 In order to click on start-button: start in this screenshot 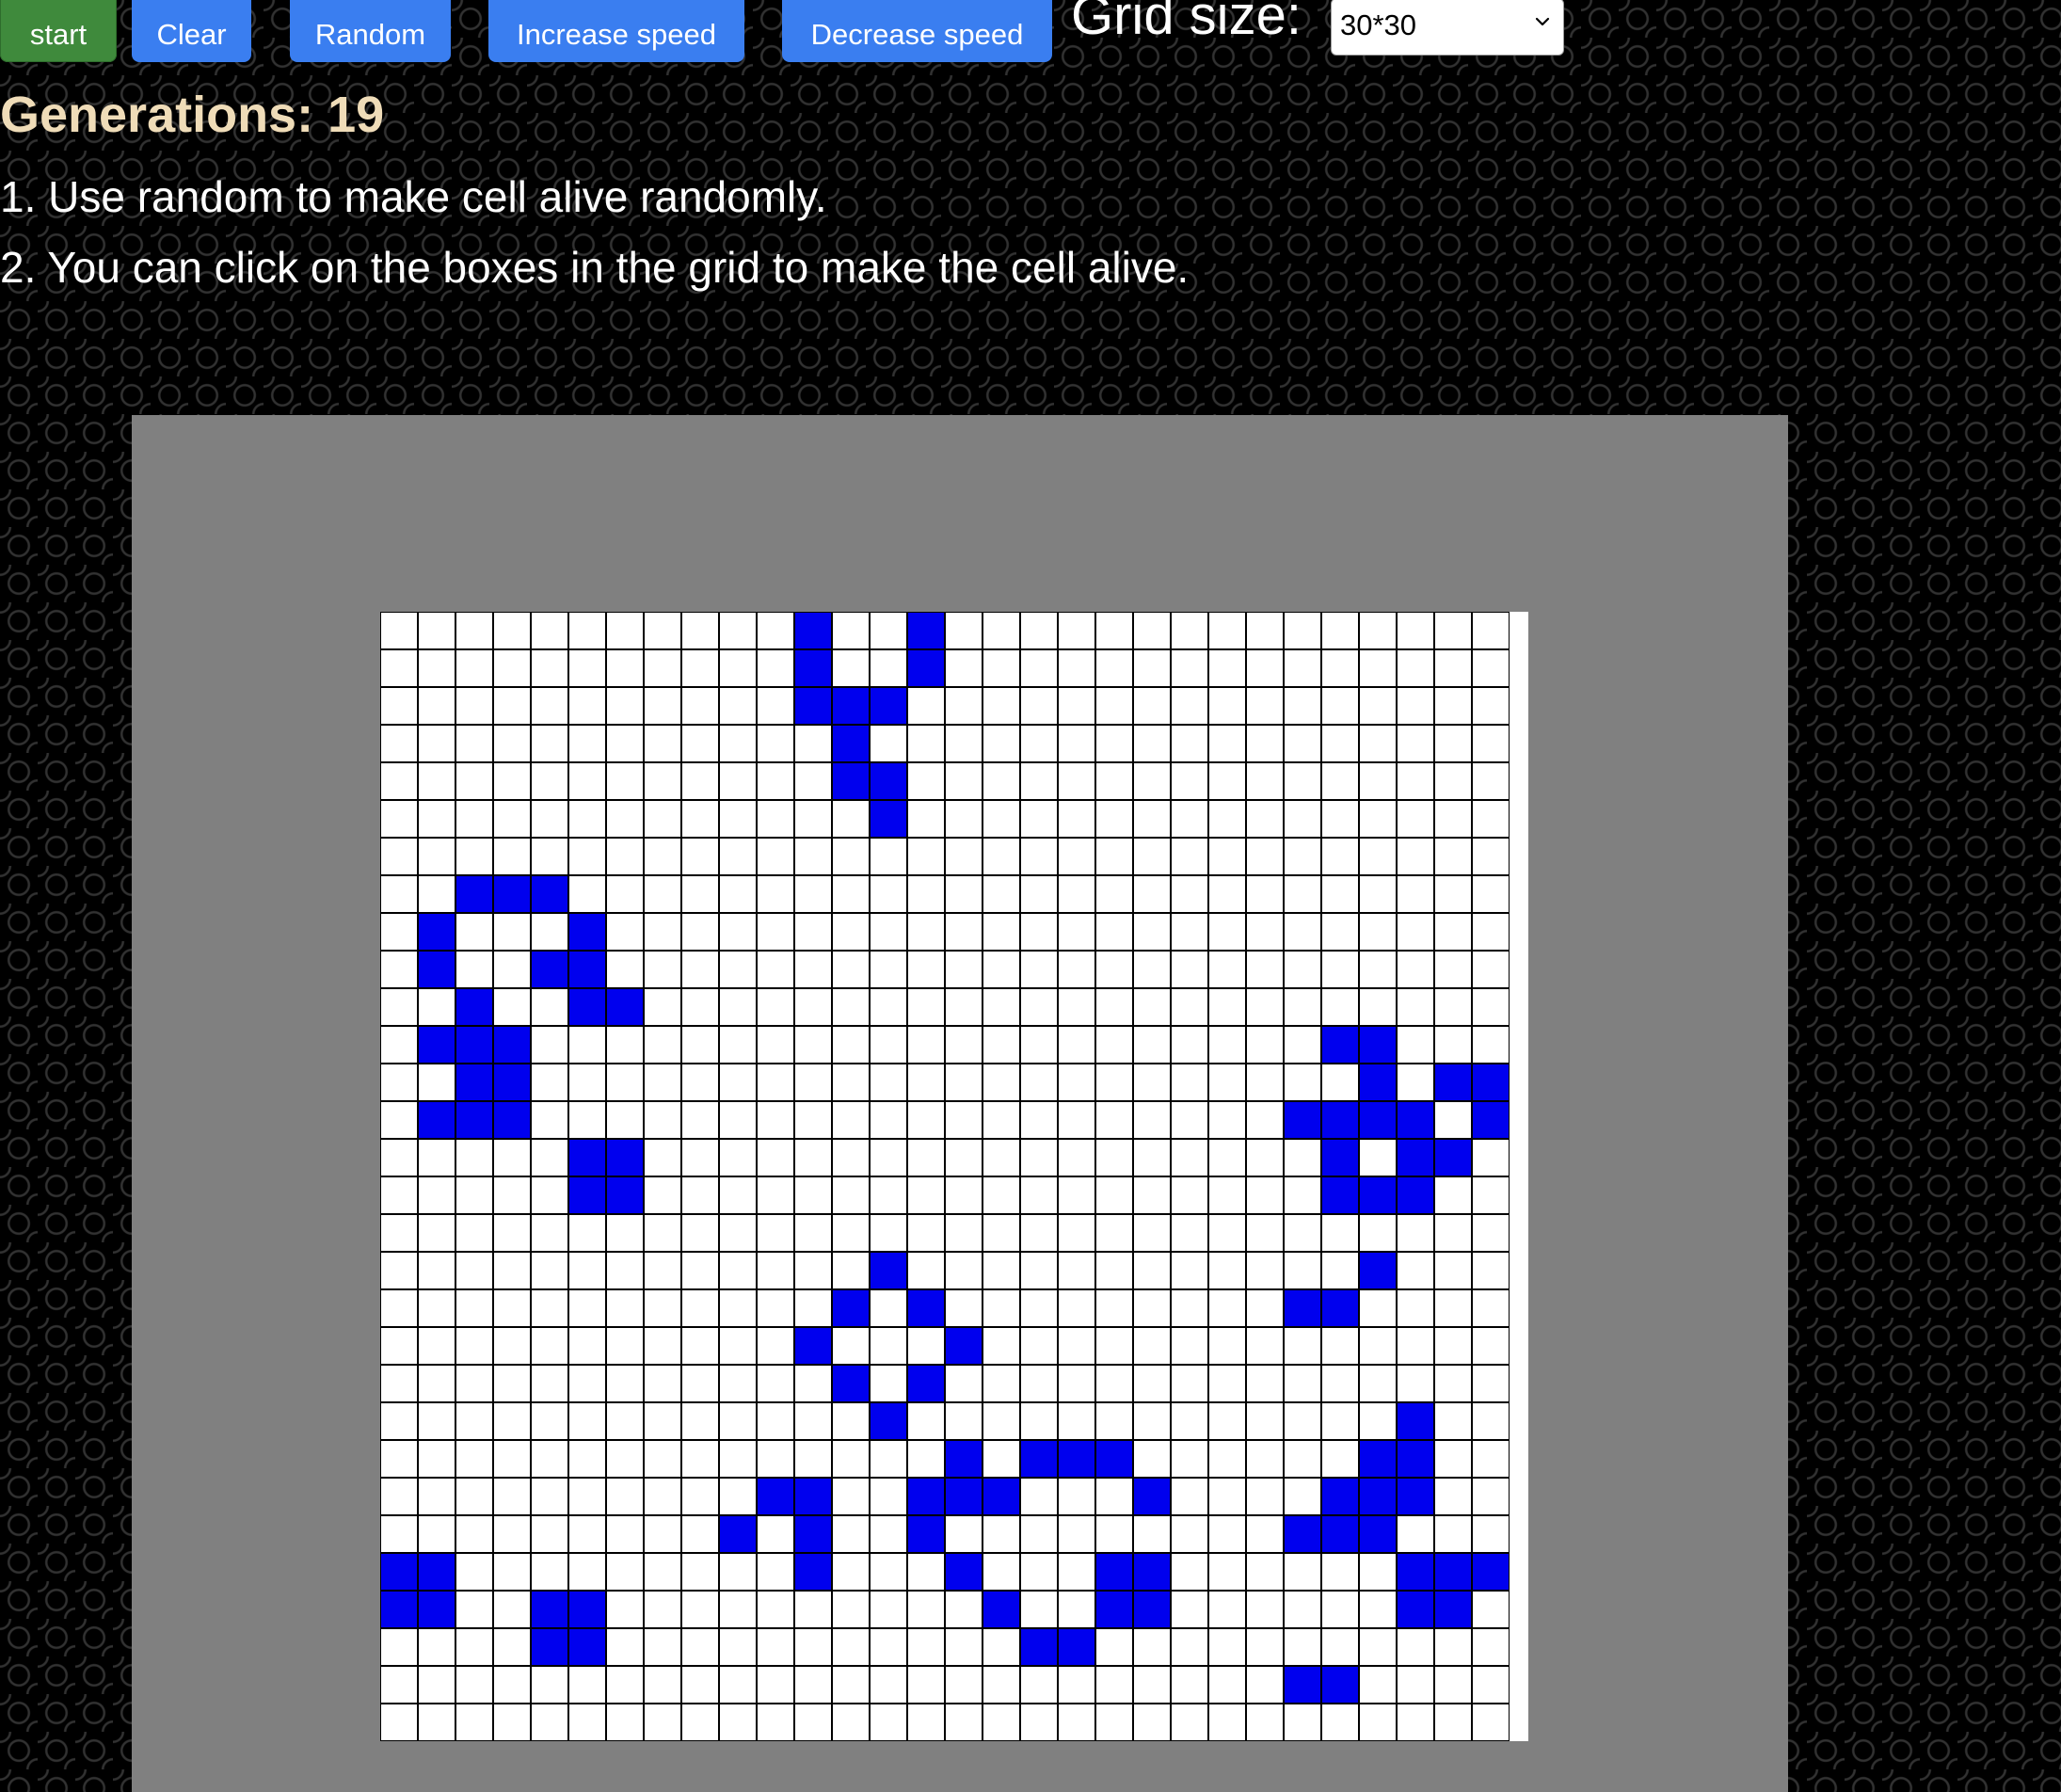, I will do `click(58, 31)`.